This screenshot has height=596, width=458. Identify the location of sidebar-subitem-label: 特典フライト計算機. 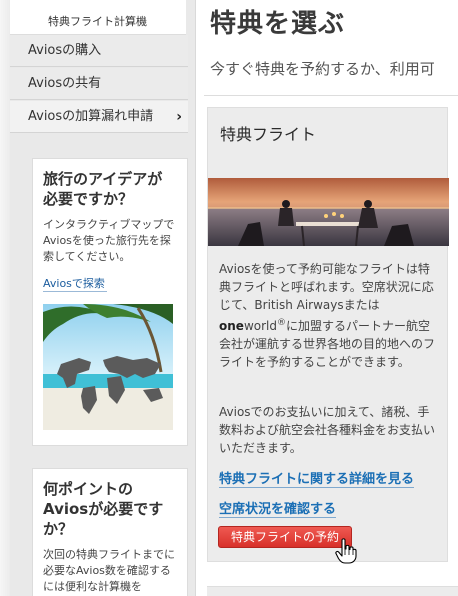
(97, 21).